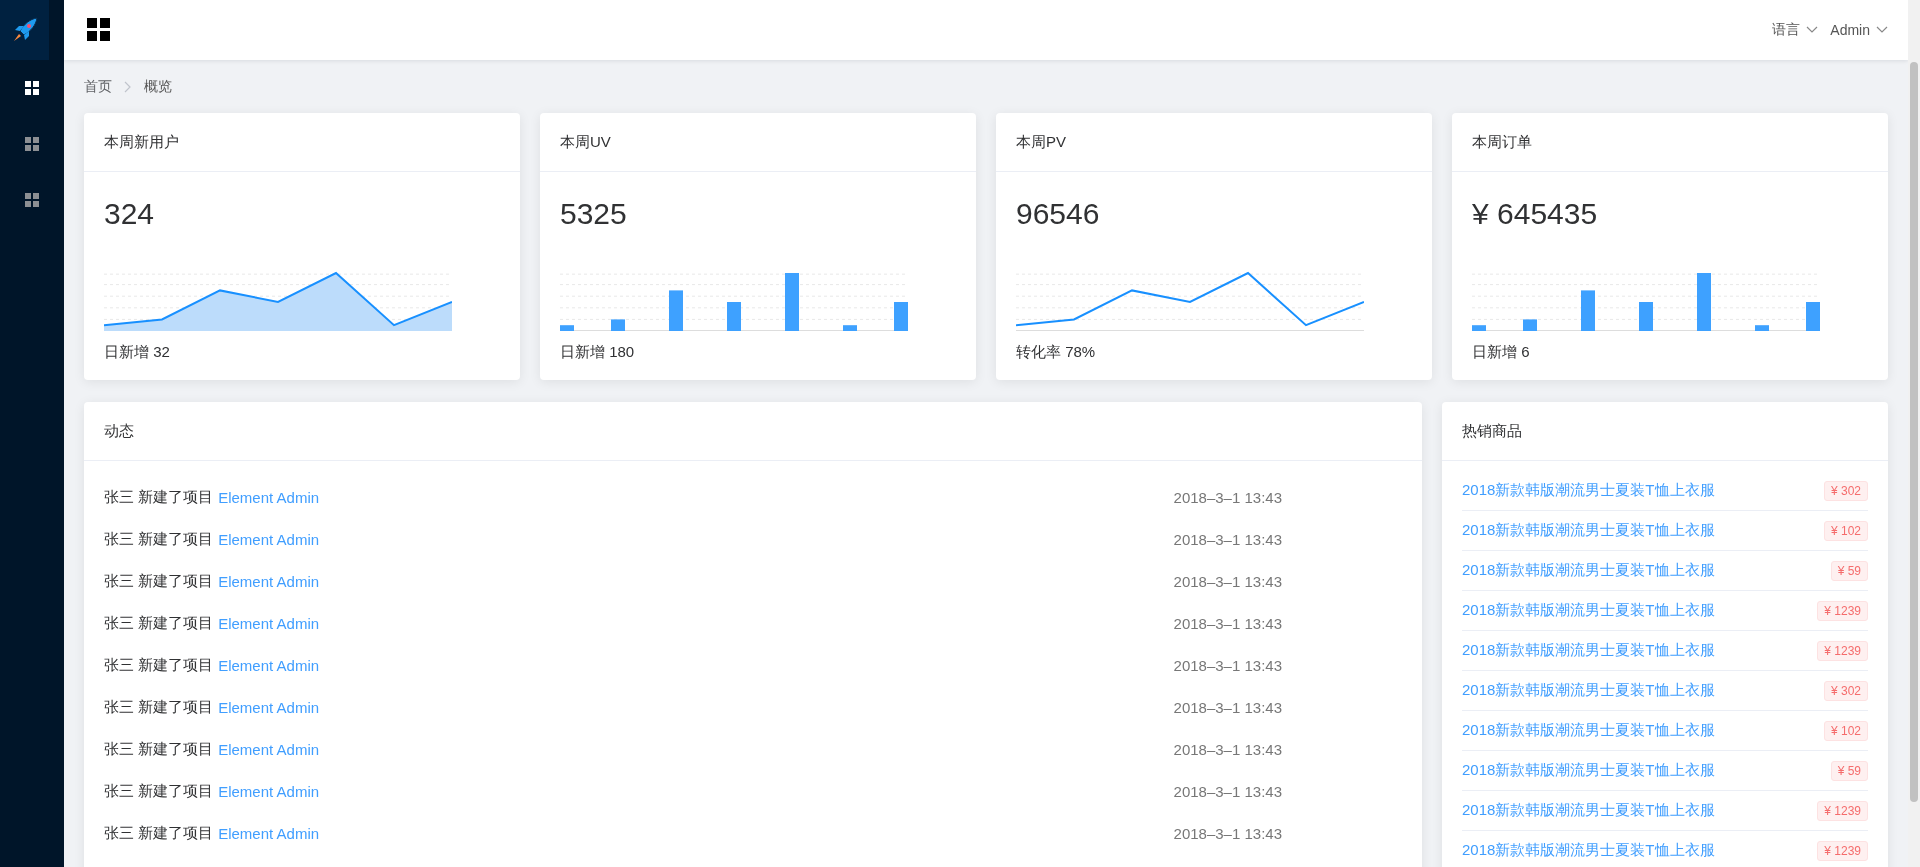  Describe the element at coordinates (1859, 30) in the screenshot. I see `user-dropdown: Admin` at that location.